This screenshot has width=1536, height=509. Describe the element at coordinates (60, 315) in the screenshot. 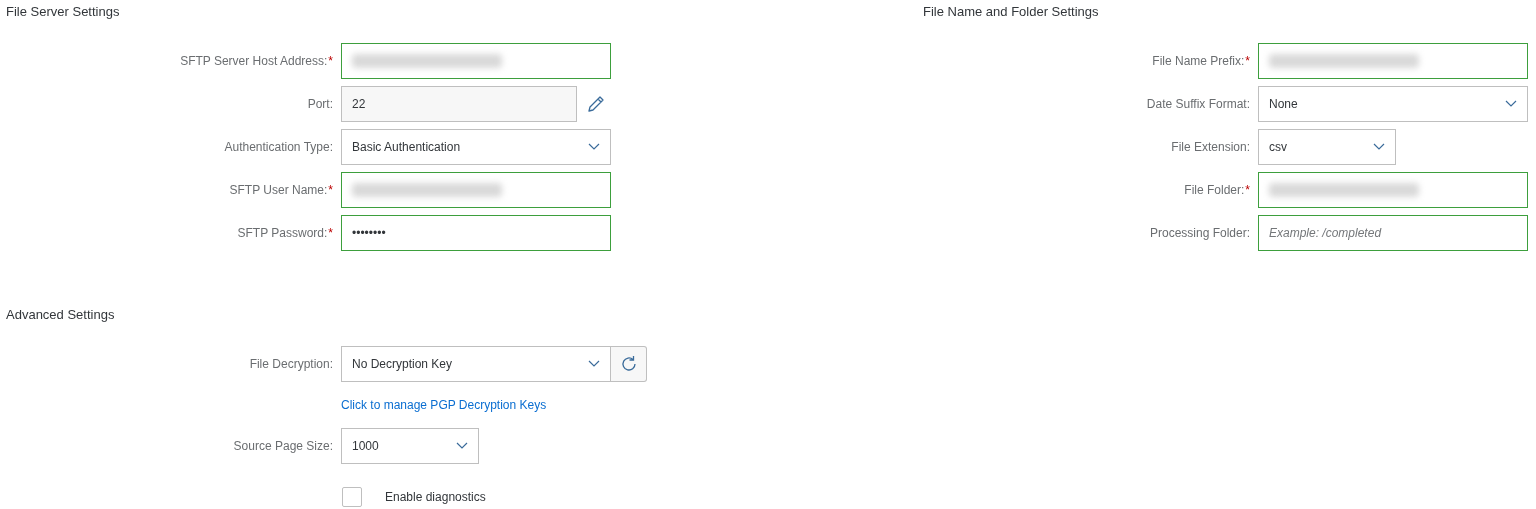

I see `section-title: Advanced Settings` at that location.